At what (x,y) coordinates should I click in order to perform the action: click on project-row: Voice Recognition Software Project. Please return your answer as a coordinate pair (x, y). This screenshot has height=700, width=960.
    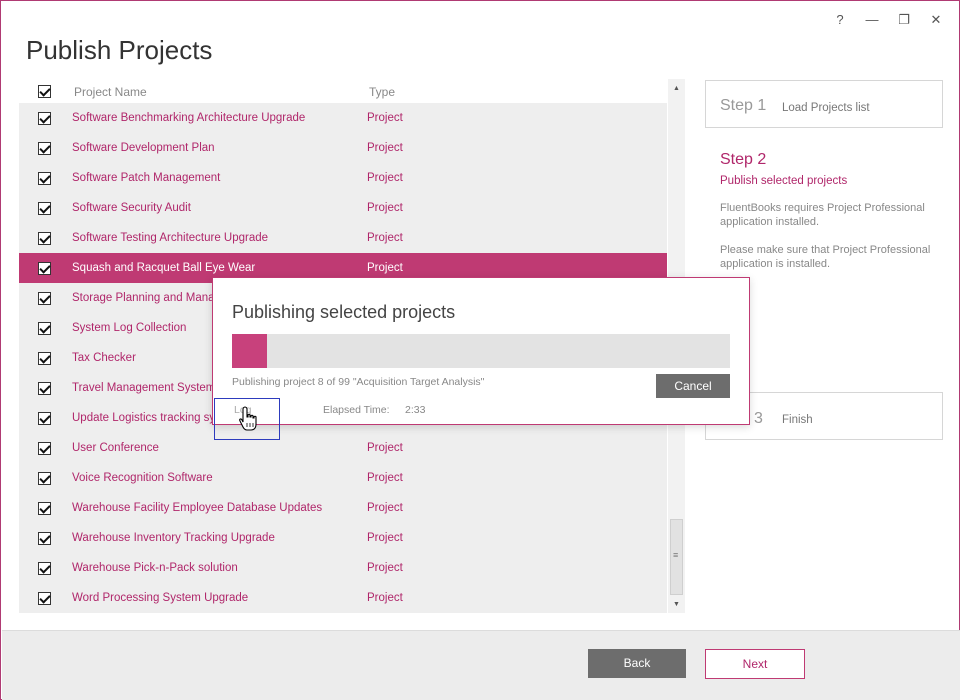
    Looking at the image, I should click on (343, 478).